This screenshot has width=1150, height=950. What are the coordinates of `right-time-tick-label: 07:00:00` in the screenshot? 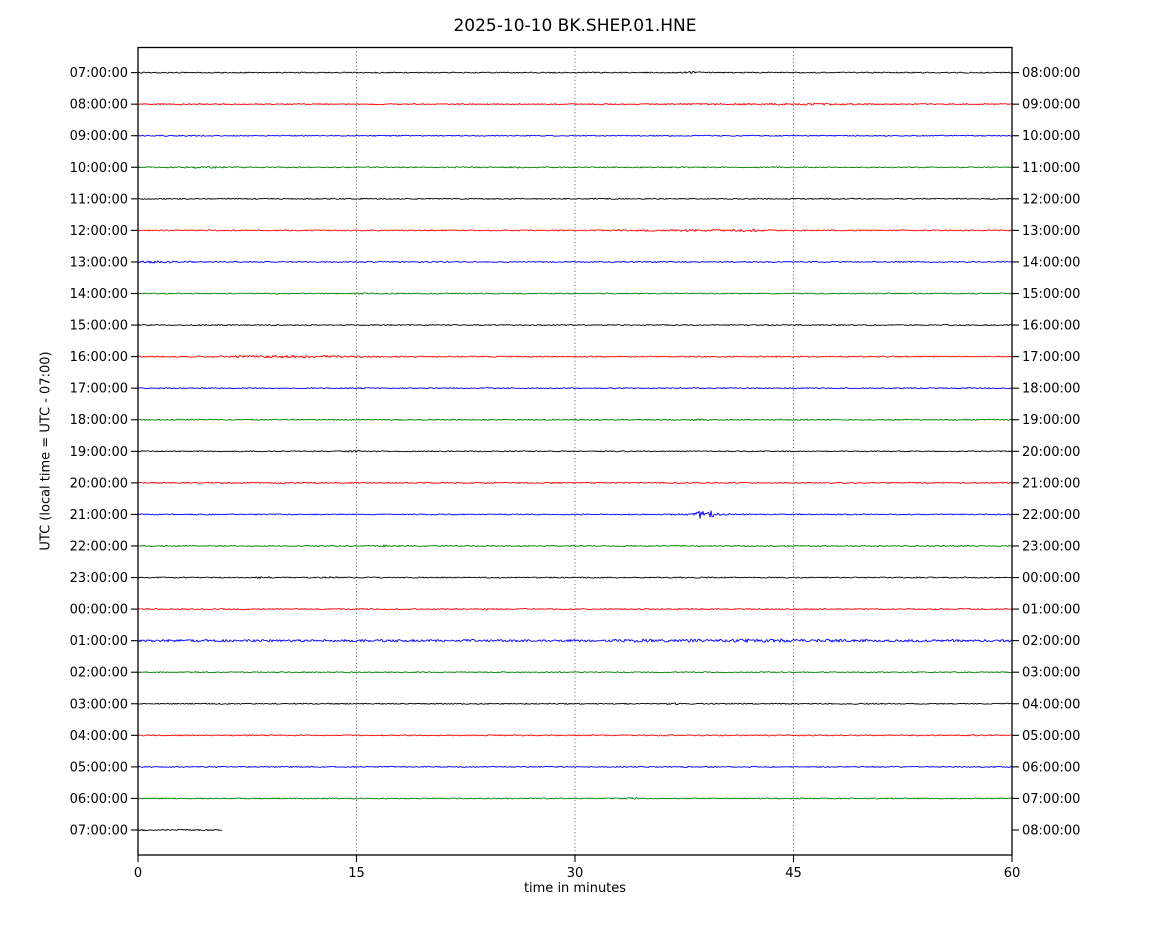 It's located at (1051, 799).